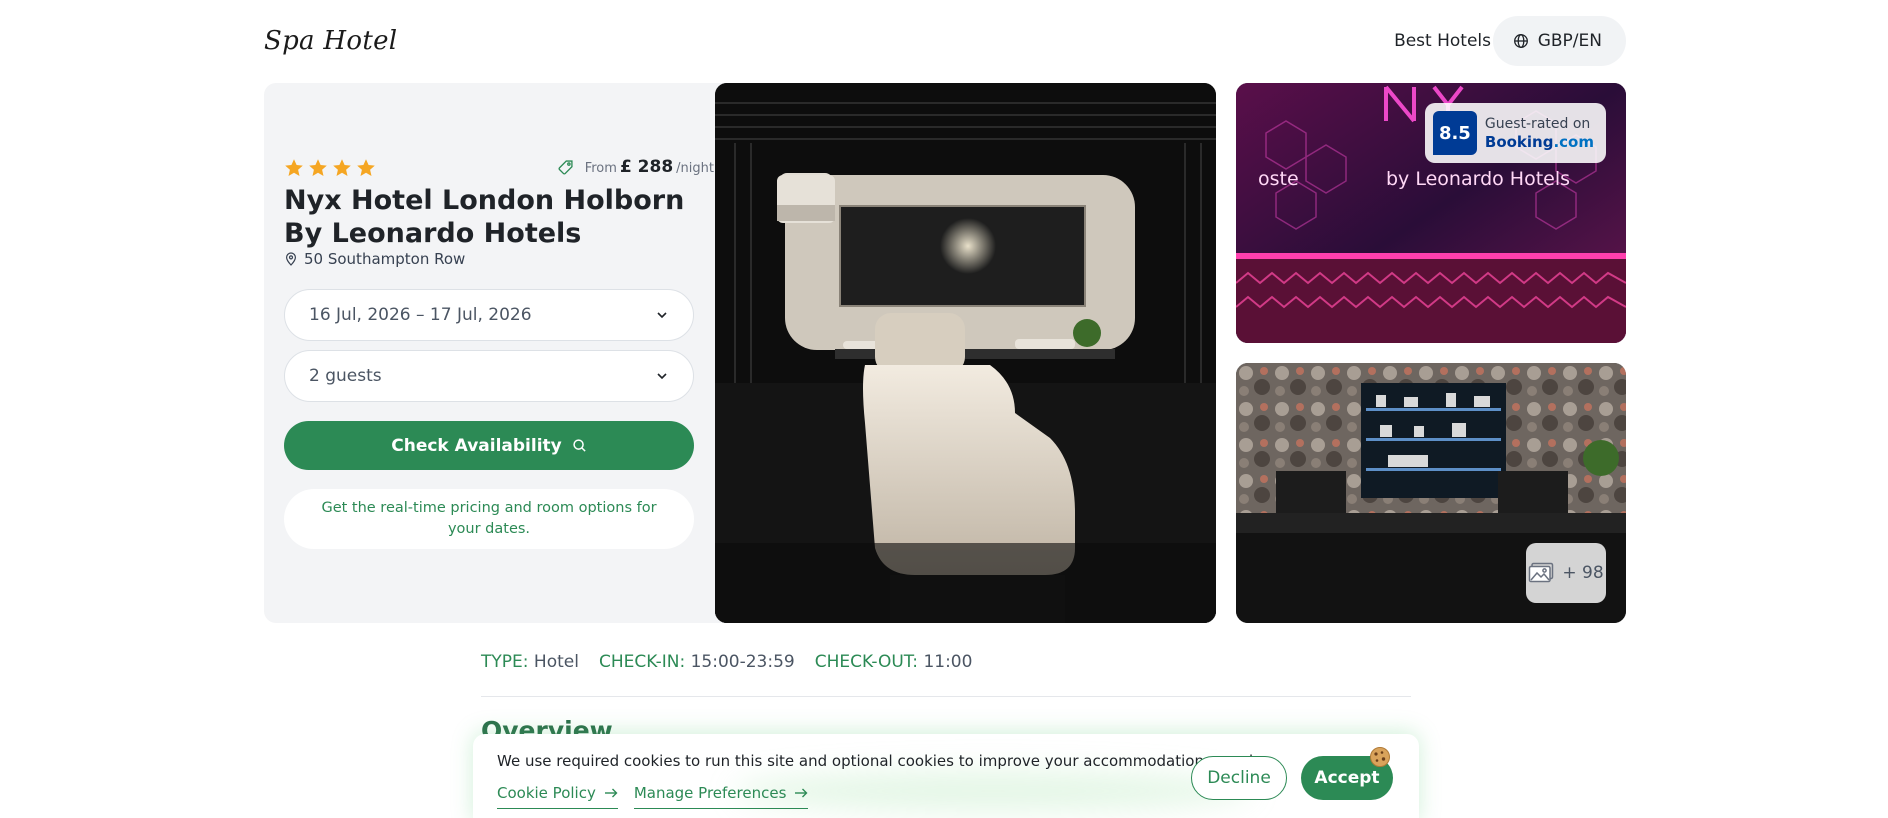 This screenshot has height=818, width=1888. I want to click on booking-rating-badge: 8.5 Guest-rated on Booking.com, so click(1515, 133).